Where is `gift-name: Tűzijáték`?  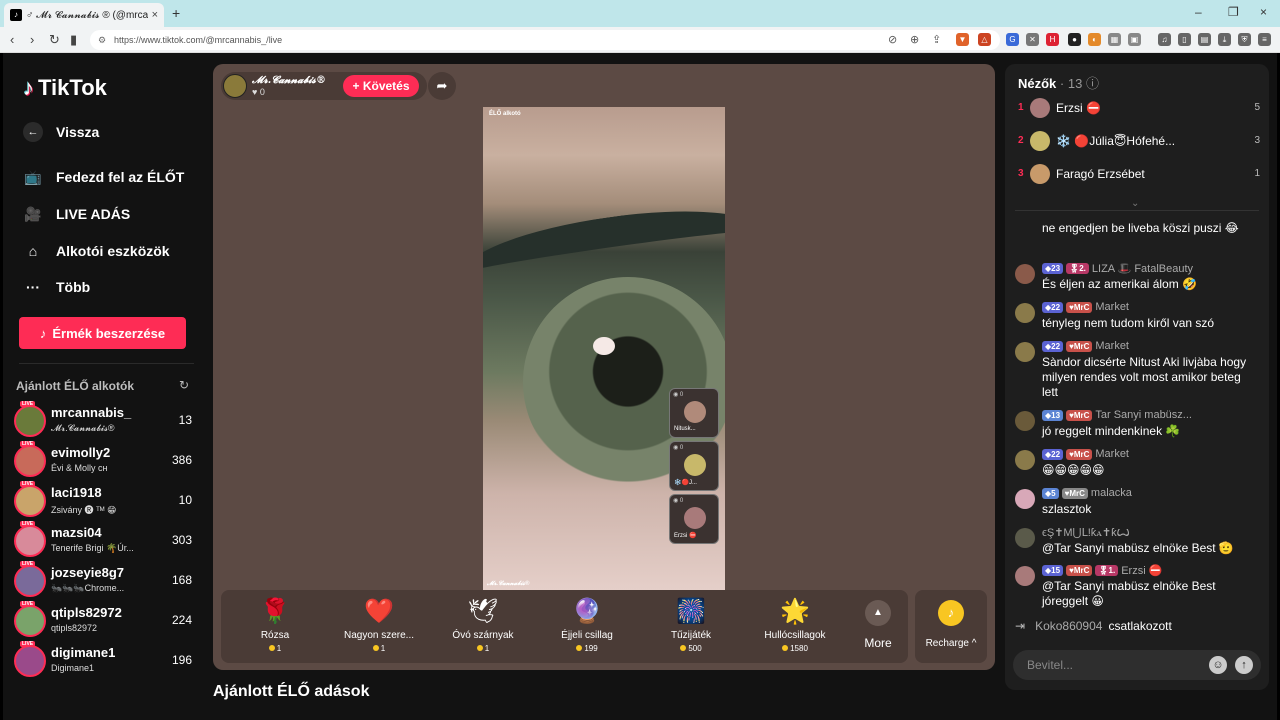 gift-name: Tűzijáték is located at coordinates (690, 635).